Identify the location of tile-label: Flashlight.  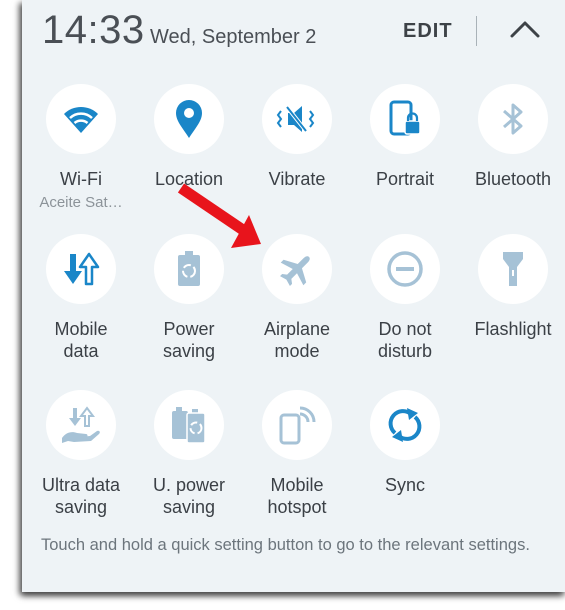
(513, 329).